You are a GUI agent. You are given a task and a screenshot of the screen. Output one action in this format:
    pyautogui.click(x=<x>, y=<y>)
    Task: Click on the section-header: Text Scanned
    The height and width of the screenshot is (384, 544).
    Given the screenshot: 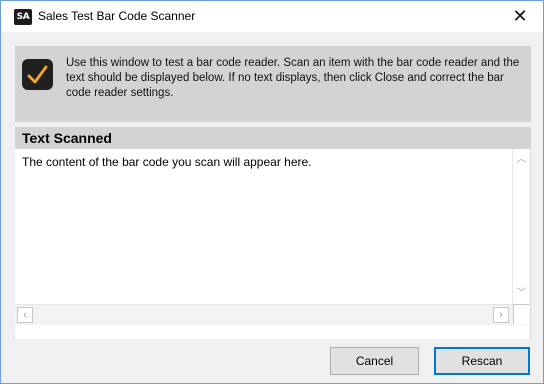 What is the action you would take?
    pyautogui.click(x=273, y=138)
    